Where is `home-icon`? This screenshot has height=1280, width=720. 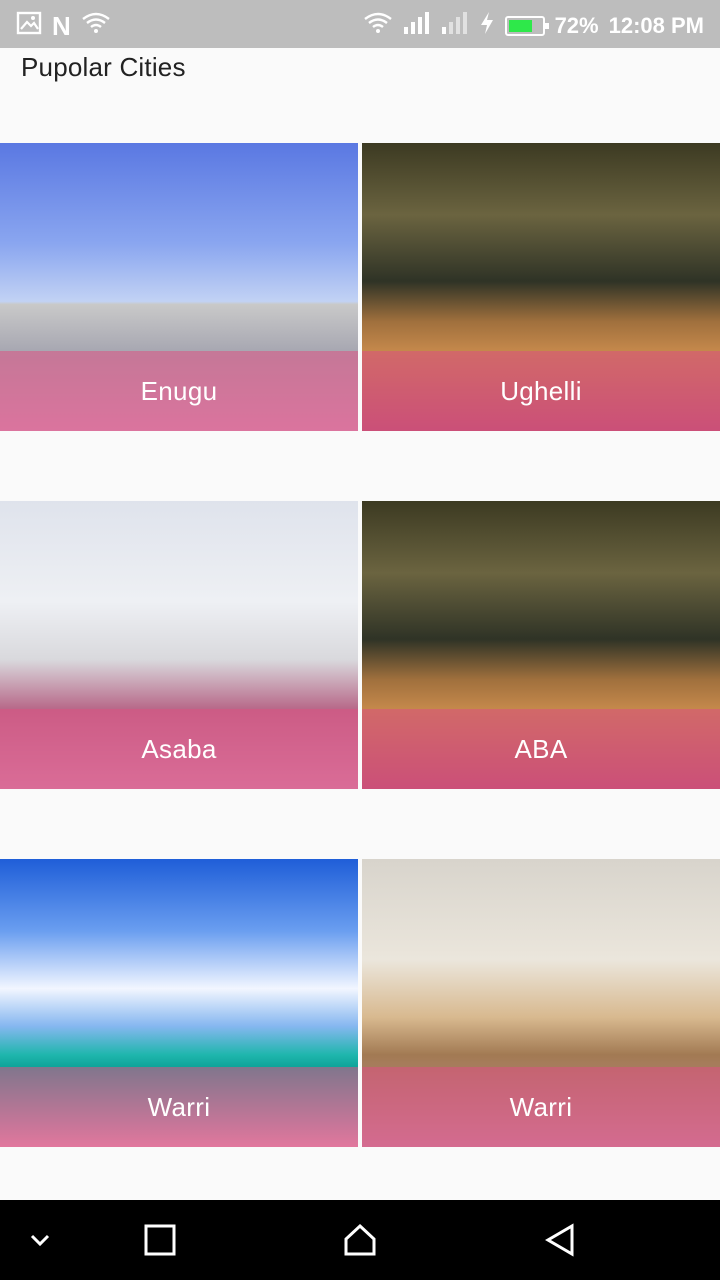
home-icon is located at coordinates (360, 1240).